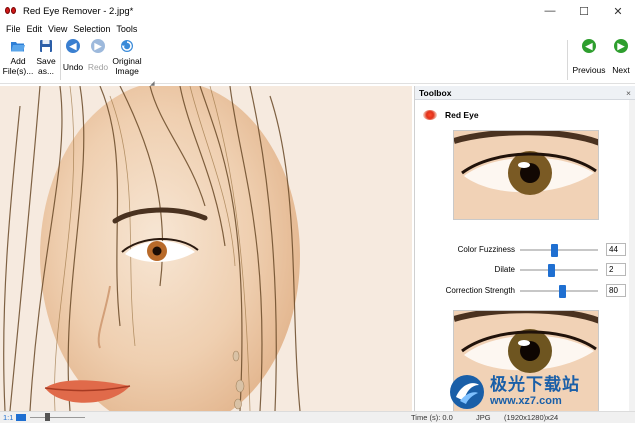  Describe the element at coordinates (616, 290) in the screenshot. I see `correction-strength-value: 80` at that location.